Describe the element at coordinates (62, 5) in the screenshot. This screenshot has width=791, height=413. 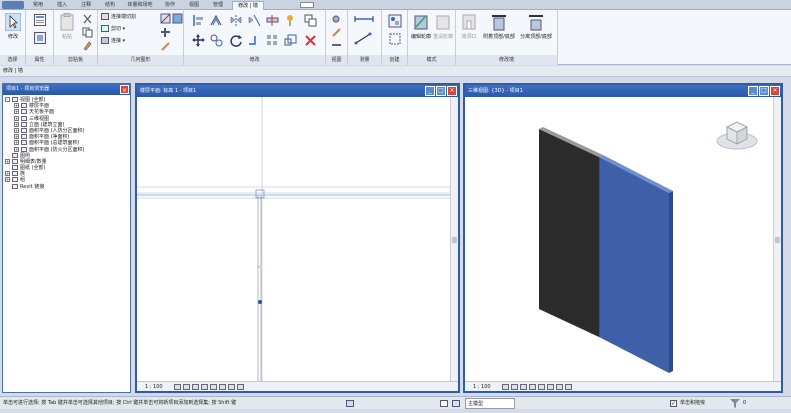
I see `tab-insert: 插入` at that location.